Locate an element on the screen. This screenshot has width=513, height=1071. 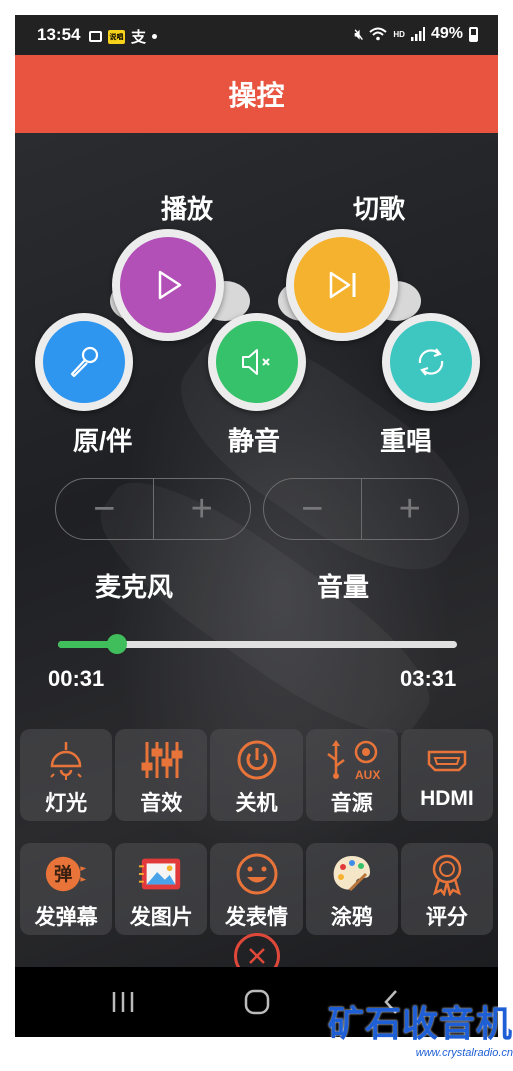
page-title: 操控 is located at coordinates (256, 95).